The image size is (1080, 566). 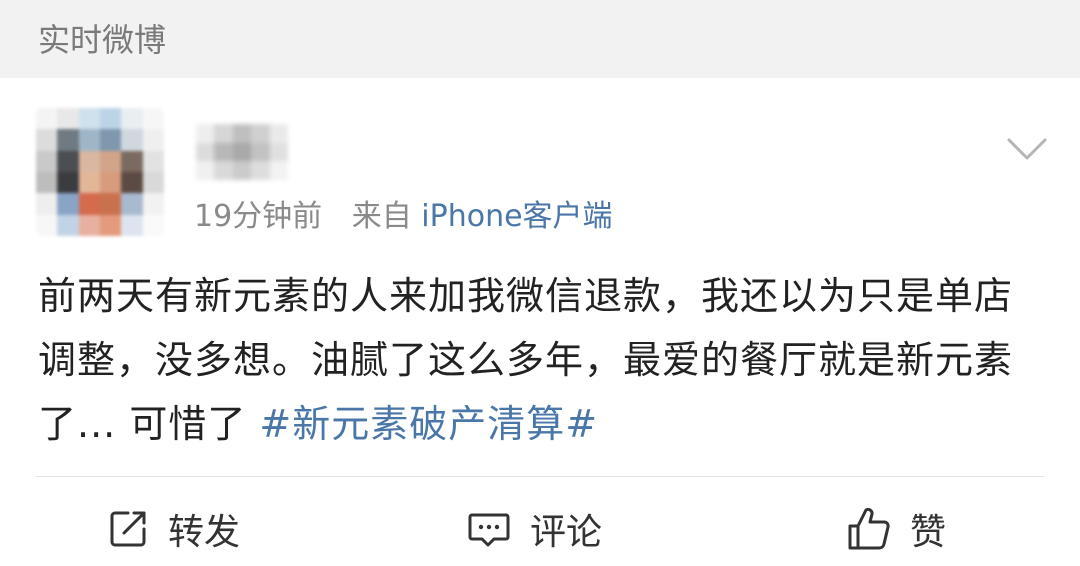 What do you see at coordinates (540, 476) in the screenshot?
I see `divider` at bounding box center [540, 476].